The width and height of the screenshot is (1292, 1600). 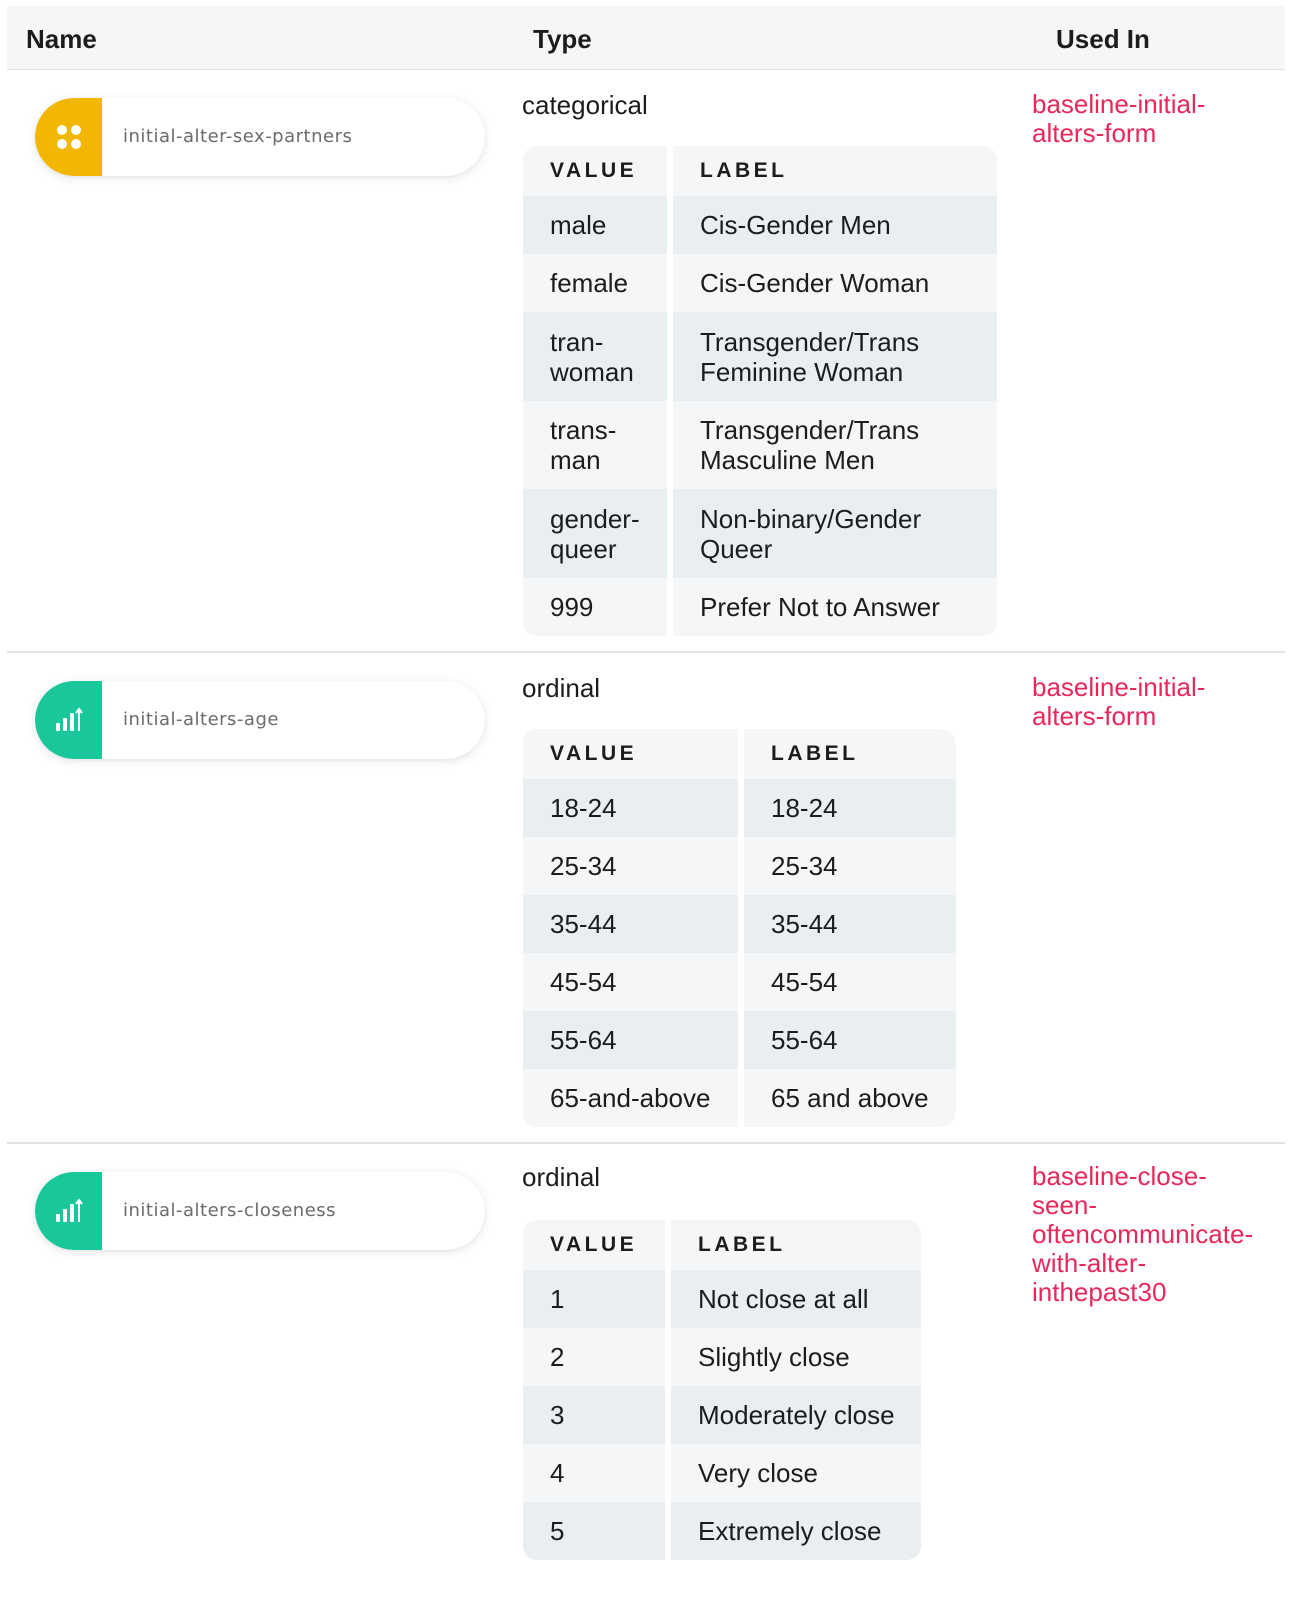 I want to click on table-row: 65-and-above 65 and above, so click(x=739, y=1098).